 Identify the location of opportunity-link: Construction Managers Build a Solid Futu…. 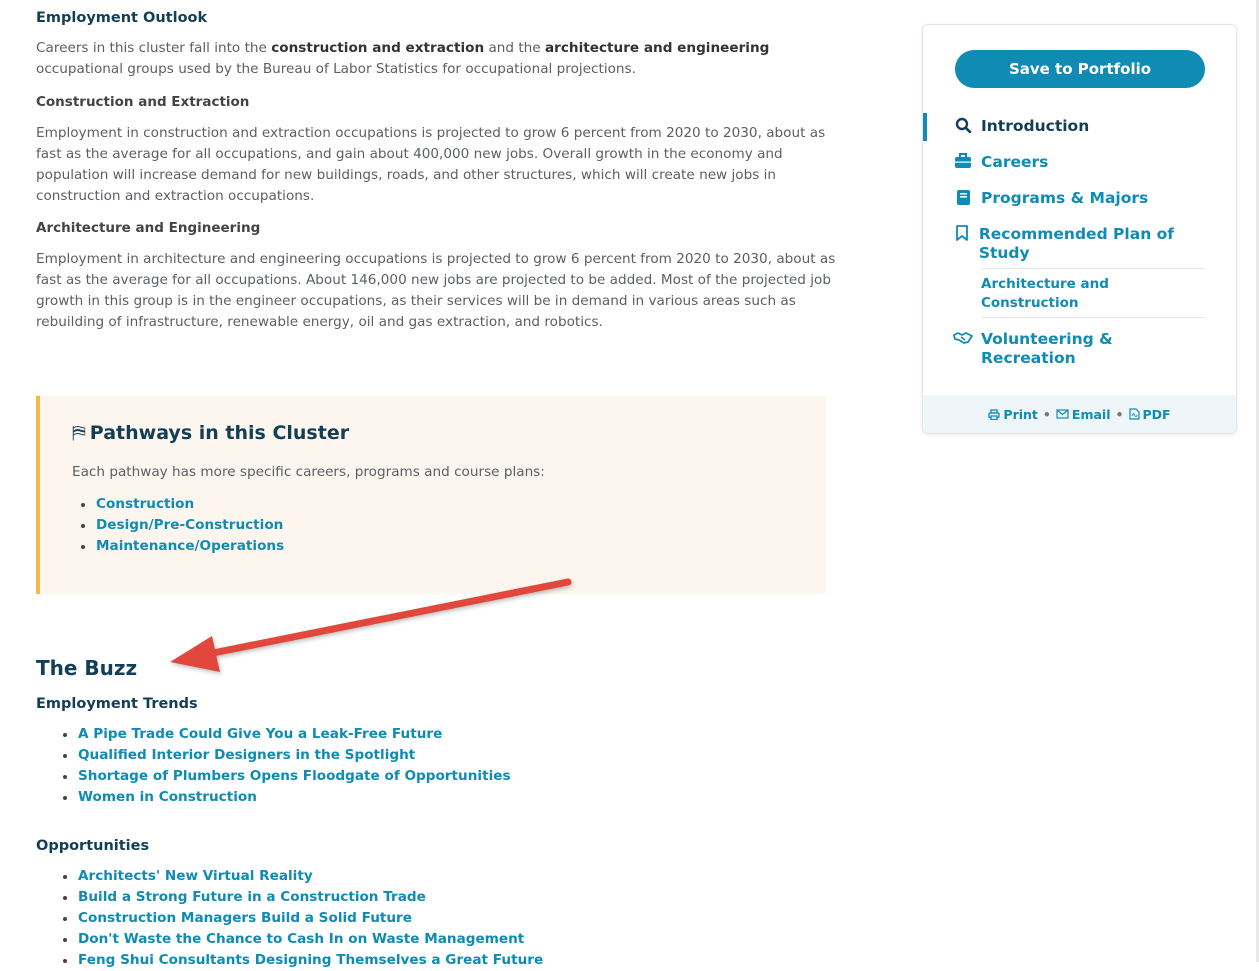
(302, 918).